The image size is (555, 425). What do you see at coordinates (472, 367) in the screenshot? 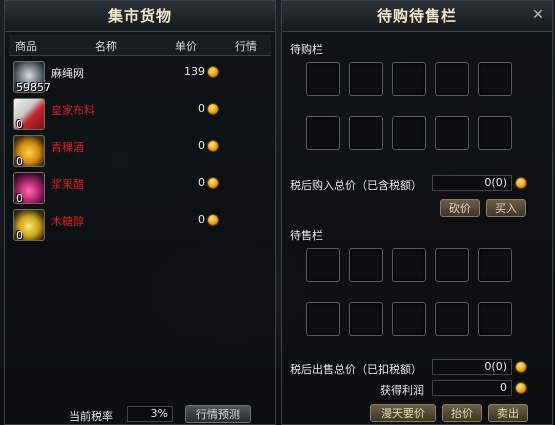
I see `sell-total-value: 0(0)` at bounding box center [472, 367].